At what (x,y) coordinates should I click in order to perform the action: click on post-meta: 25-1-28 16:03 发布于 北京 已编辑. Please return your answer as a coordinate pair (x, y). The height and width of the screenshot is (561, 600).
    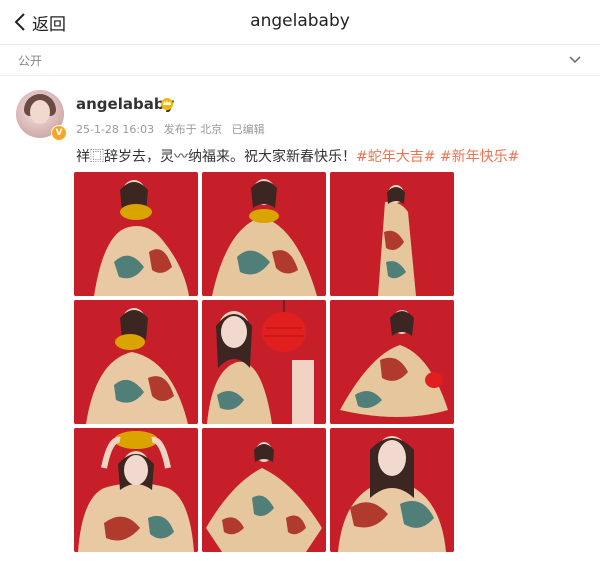
    Looking at the image, I should click on (173, 129).